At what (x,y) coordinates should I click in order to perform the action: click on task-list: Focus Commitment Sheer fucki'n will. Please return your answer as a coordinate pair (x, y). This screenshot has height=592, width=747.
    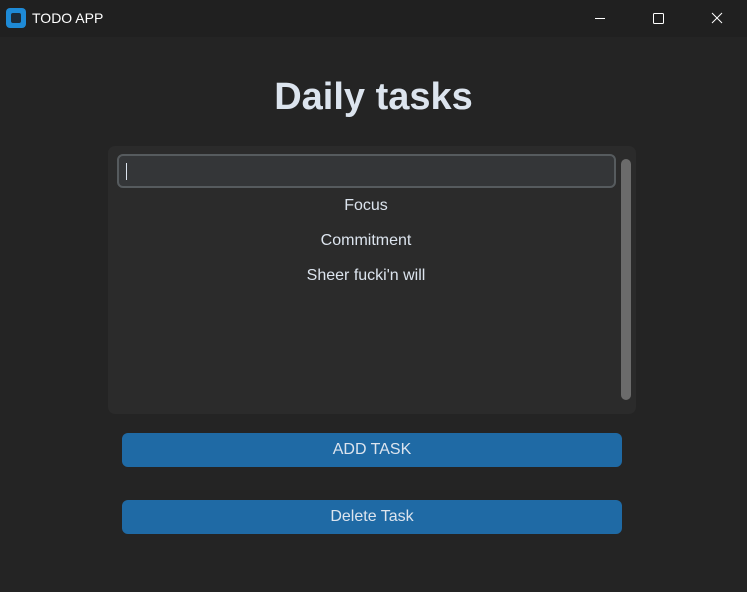
    Looking at the image, I should click on (366, 243).